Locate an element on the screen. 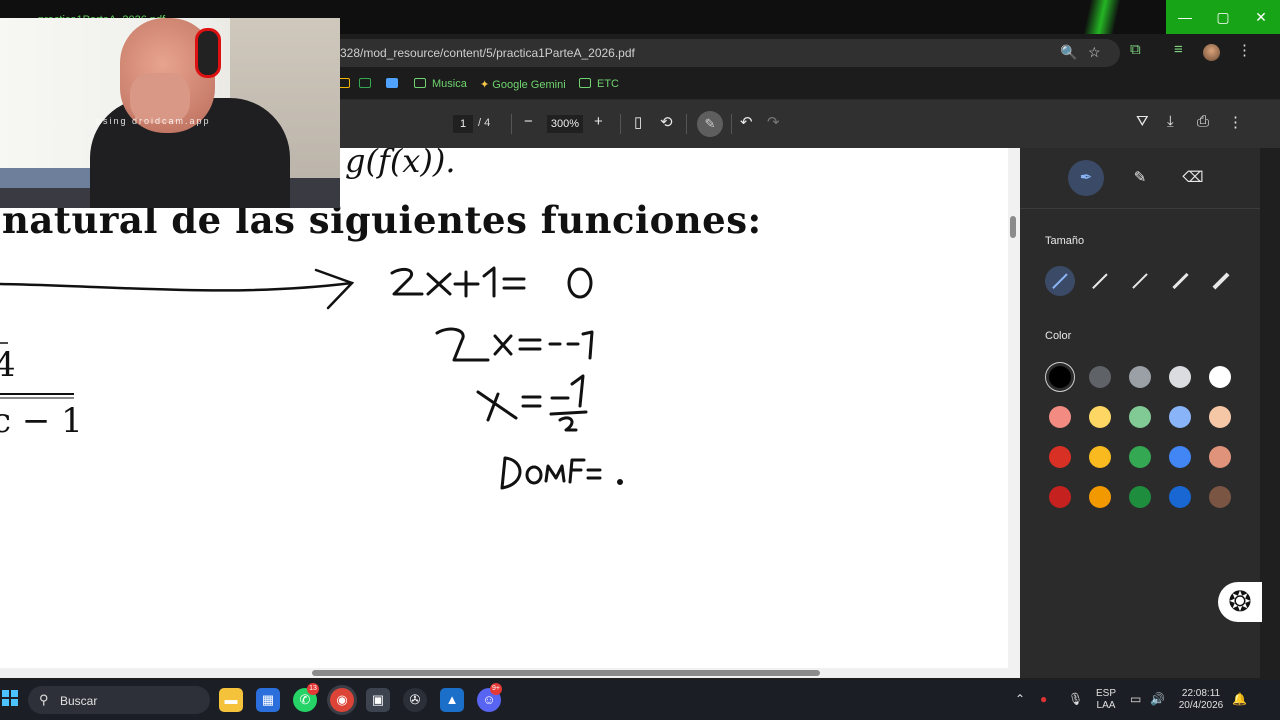  browser-menu-icon: ⋮ is located at coordinates (1244, 50).